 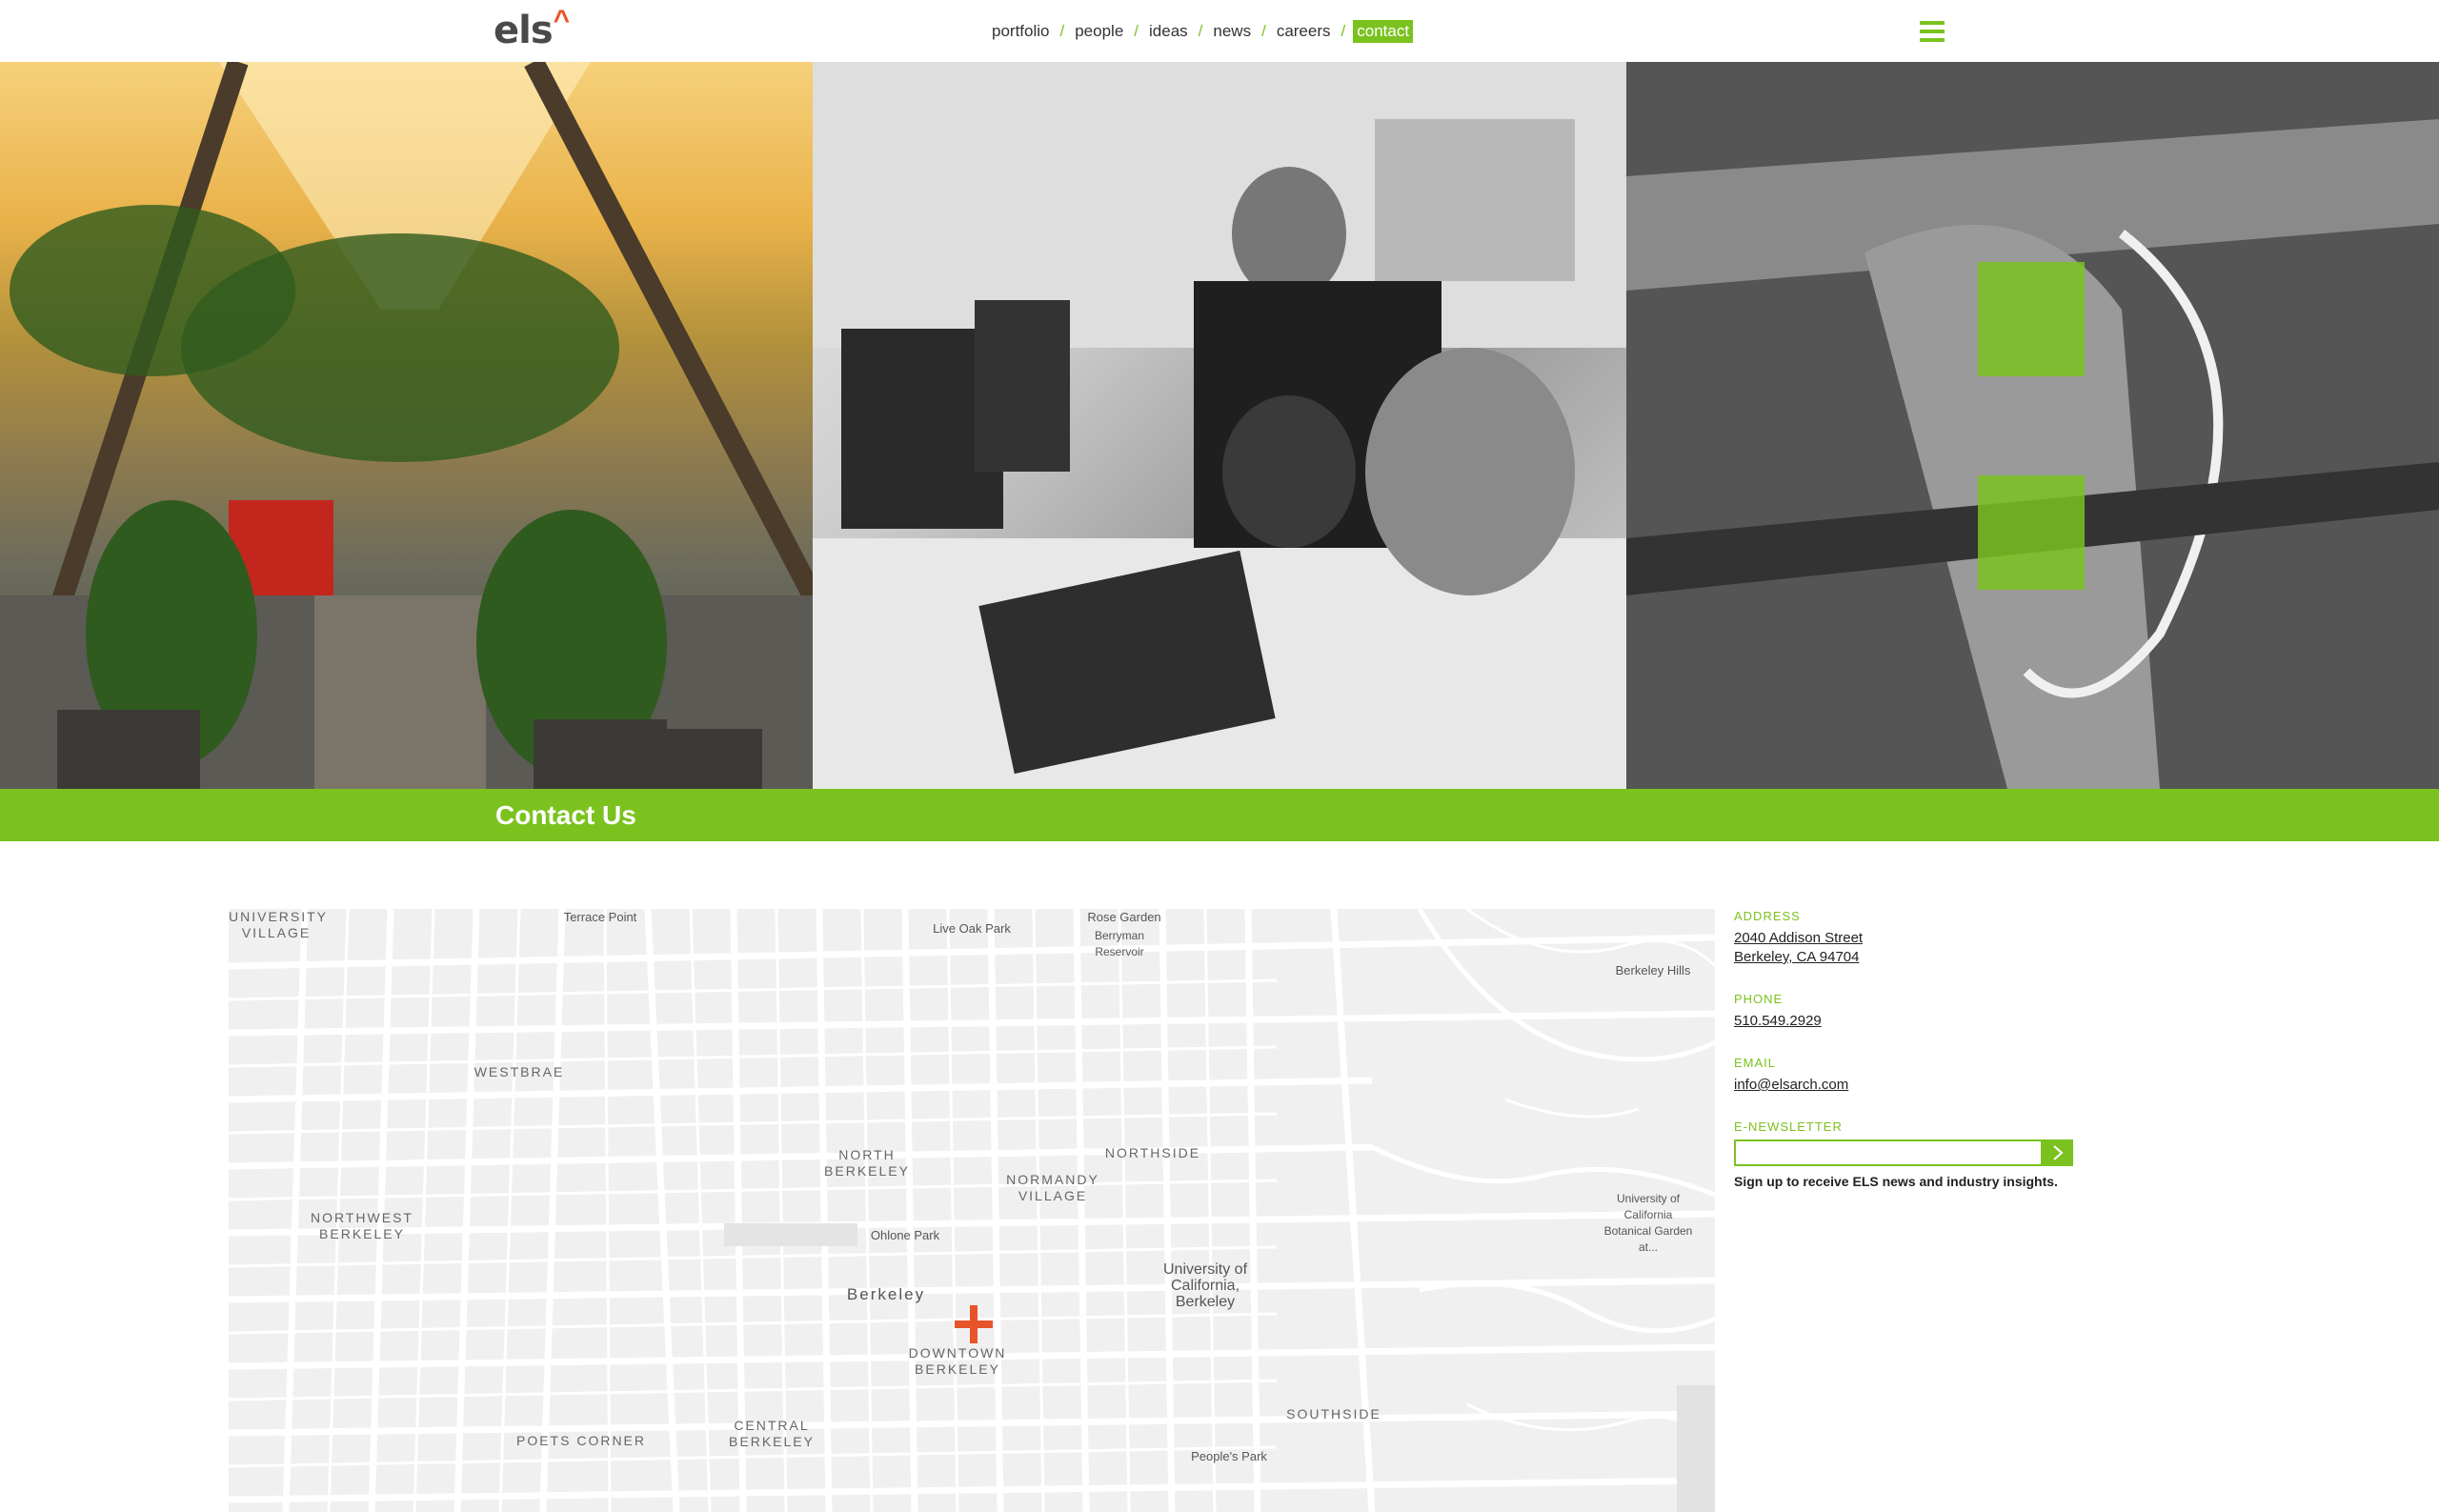 What do you see at coordinates (524, 31) in the screenshot?
I see `logo-text: els` at bounding box center [524, 31].